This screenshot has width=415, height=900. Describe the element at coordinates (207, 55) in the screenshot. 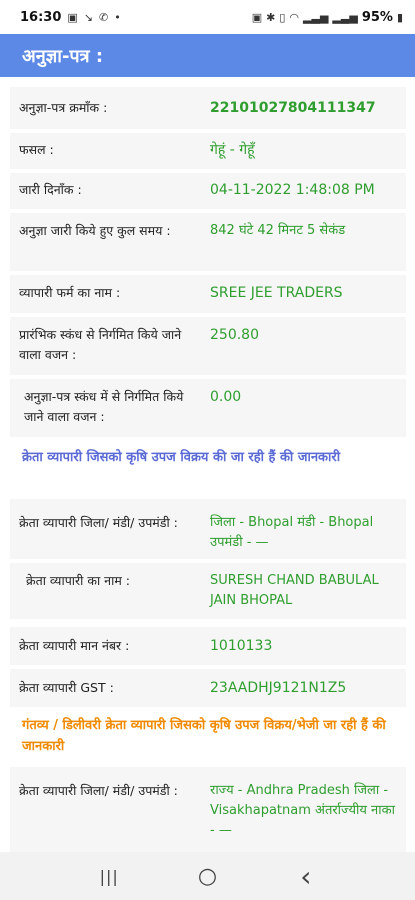

I see `app-bar: अनुज्ञा-पत्र :` at that location.